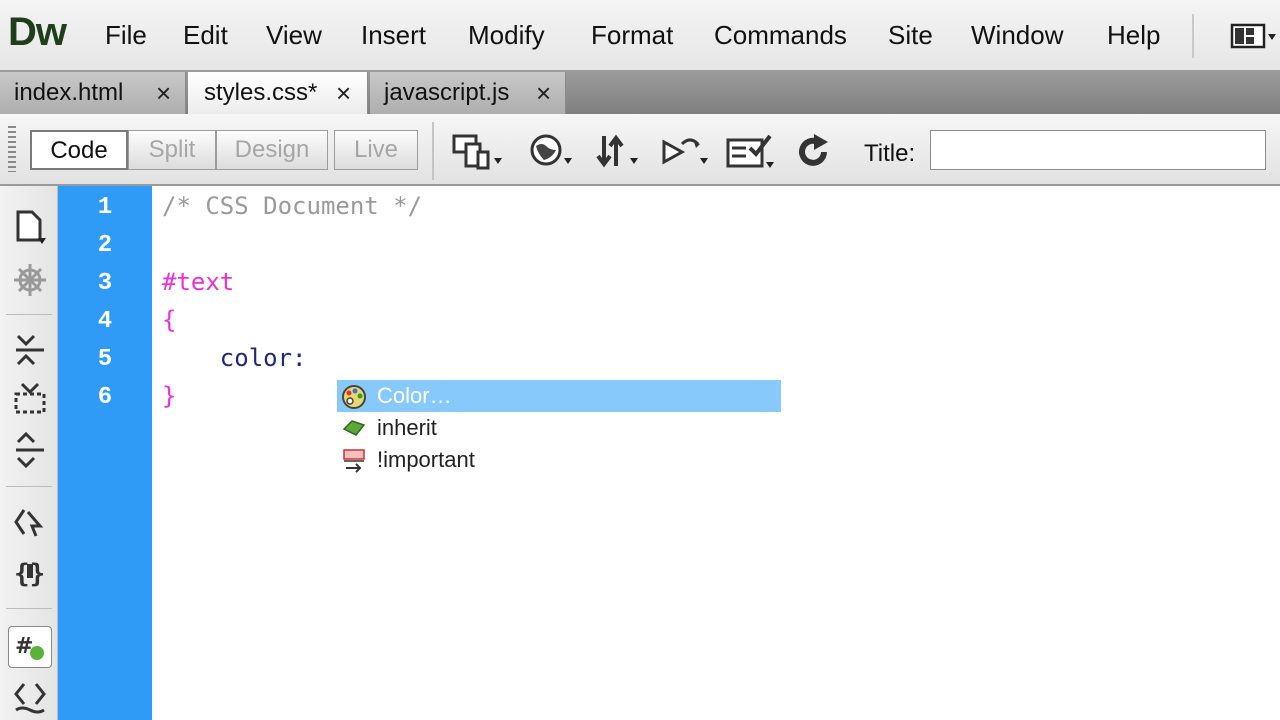 The image size is (1280, 720). I want to click on value-icon, so click(354, 429).